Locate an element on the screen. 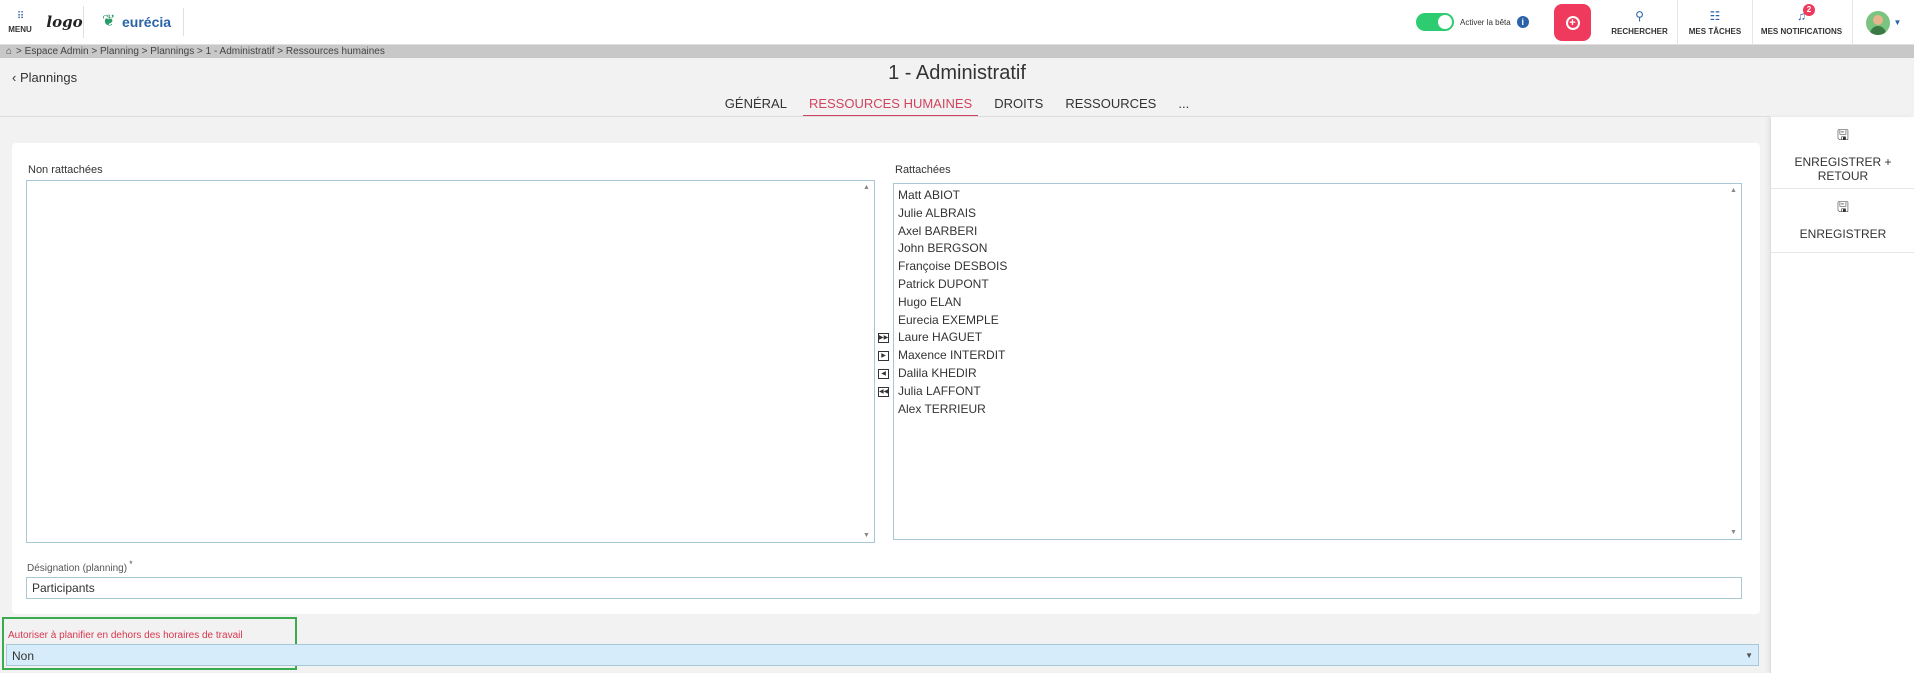 This screenshot has height=673, width=1914. move-buttons: ▶▶ ▶ ◀ ◀◀ is located at coordinates (884, 369).